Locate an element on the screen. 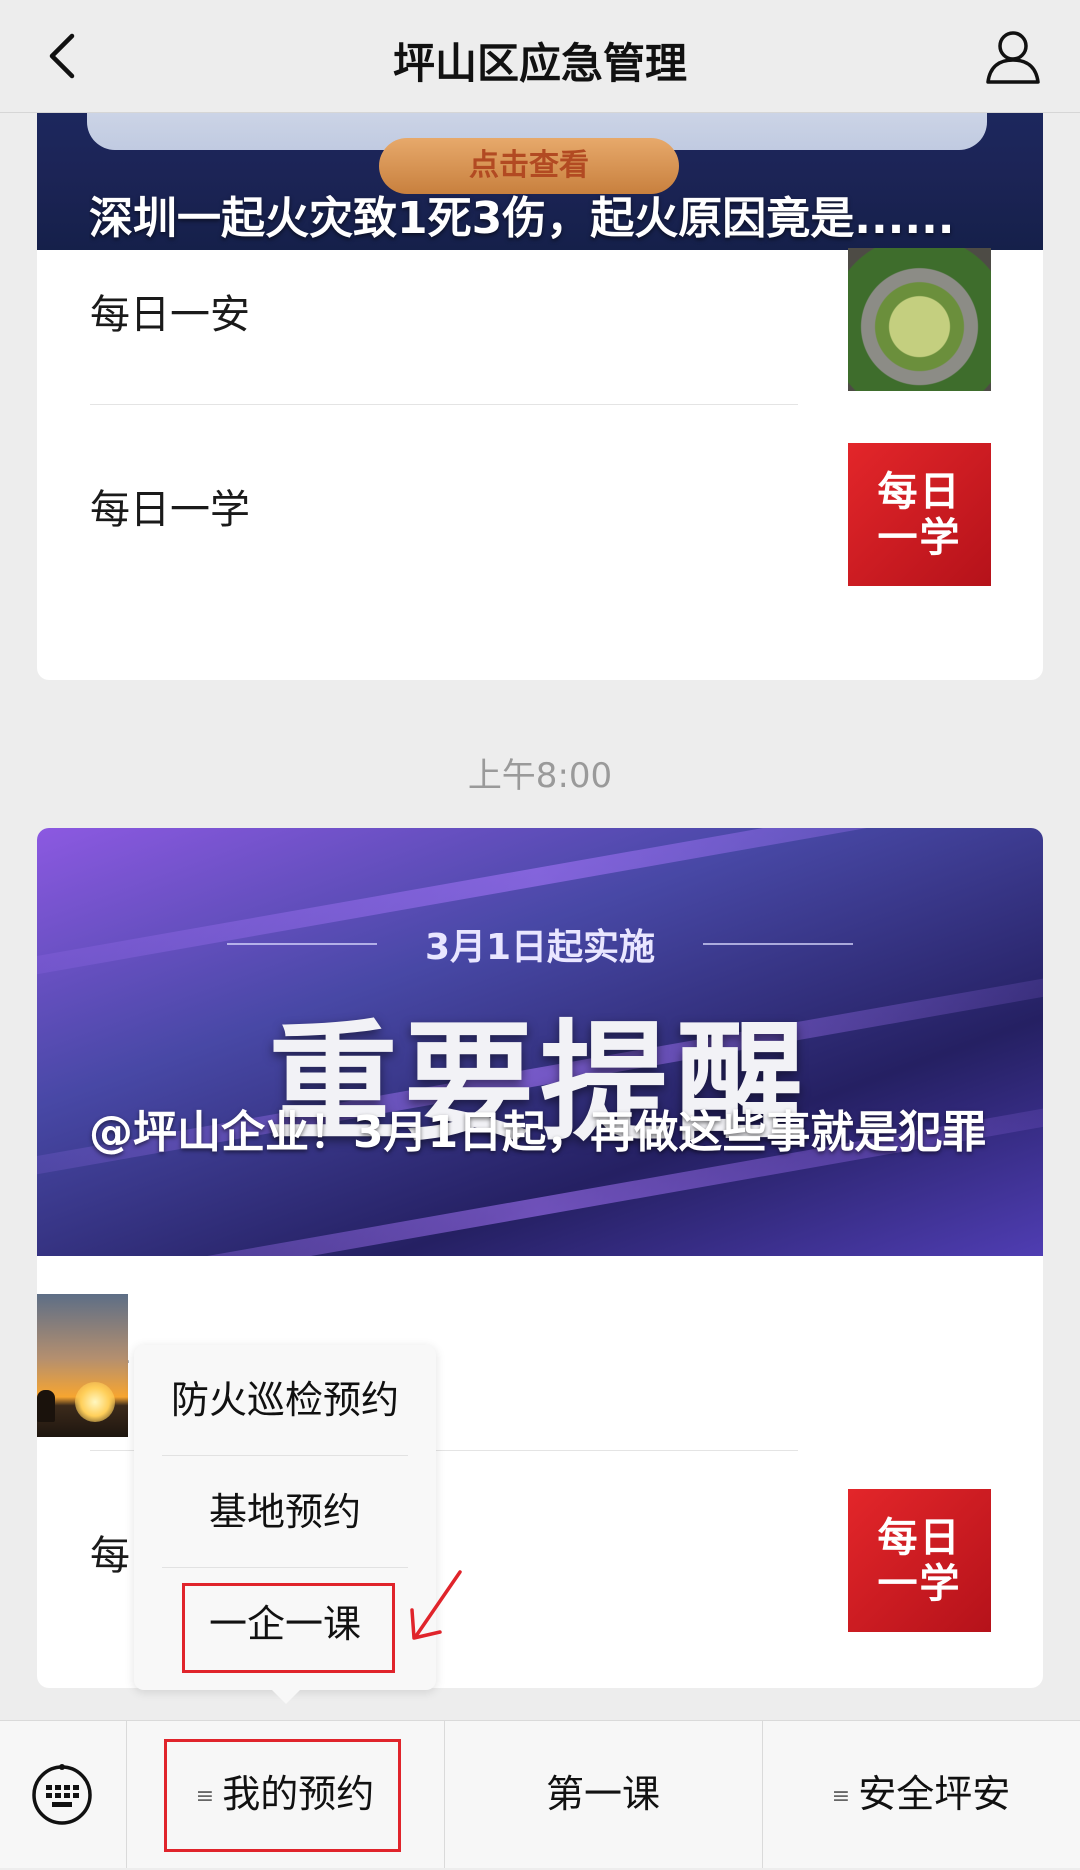  page-title: 坪山区应急管理 is located at coordinates (539, 63).